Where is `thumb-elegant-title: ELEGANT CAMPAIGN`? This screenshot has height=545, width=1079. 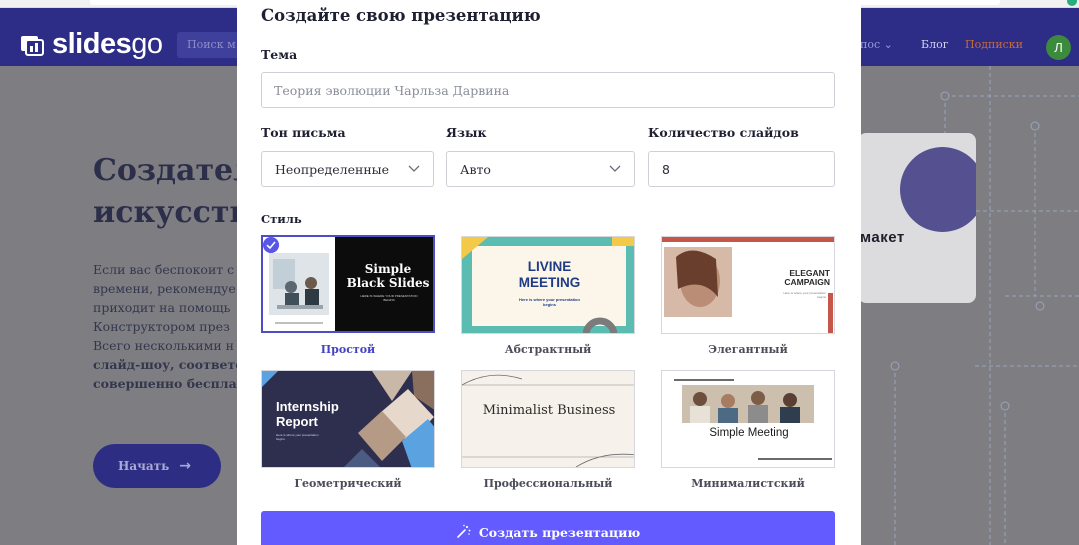 thumb-elegant-title: ELEGANT CAMPAIGN is located at coordinates (807, 277).